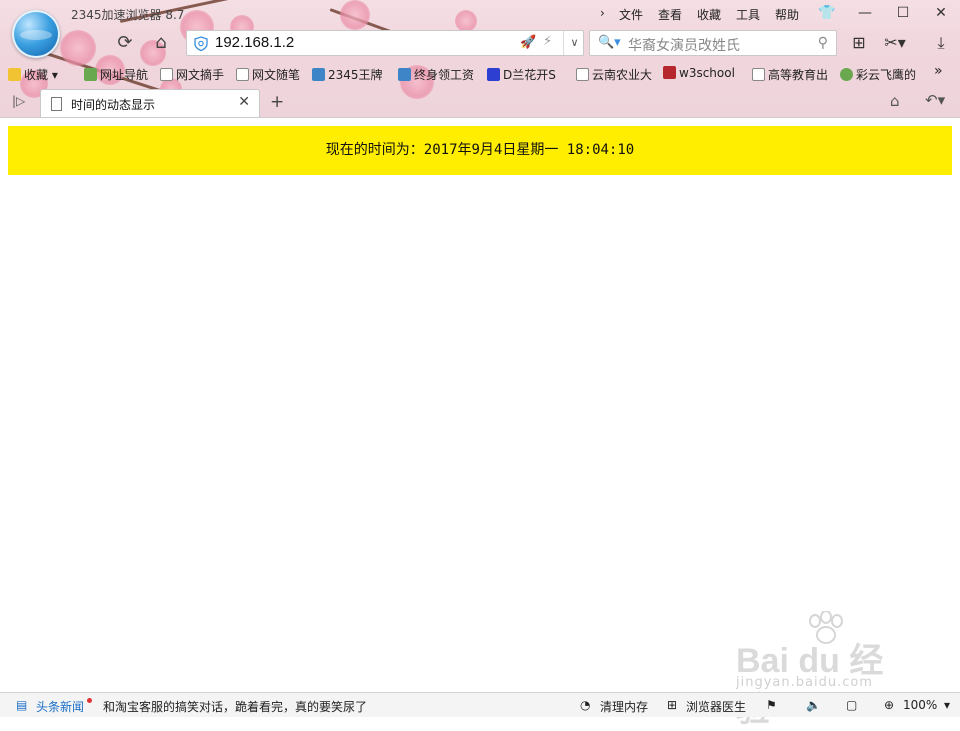 This screenshot has width=960, height=731. What do you see at coordinates (670, 14) in the screenshot?
I see `menu-view: 查看` at bounding box center [670, 14].